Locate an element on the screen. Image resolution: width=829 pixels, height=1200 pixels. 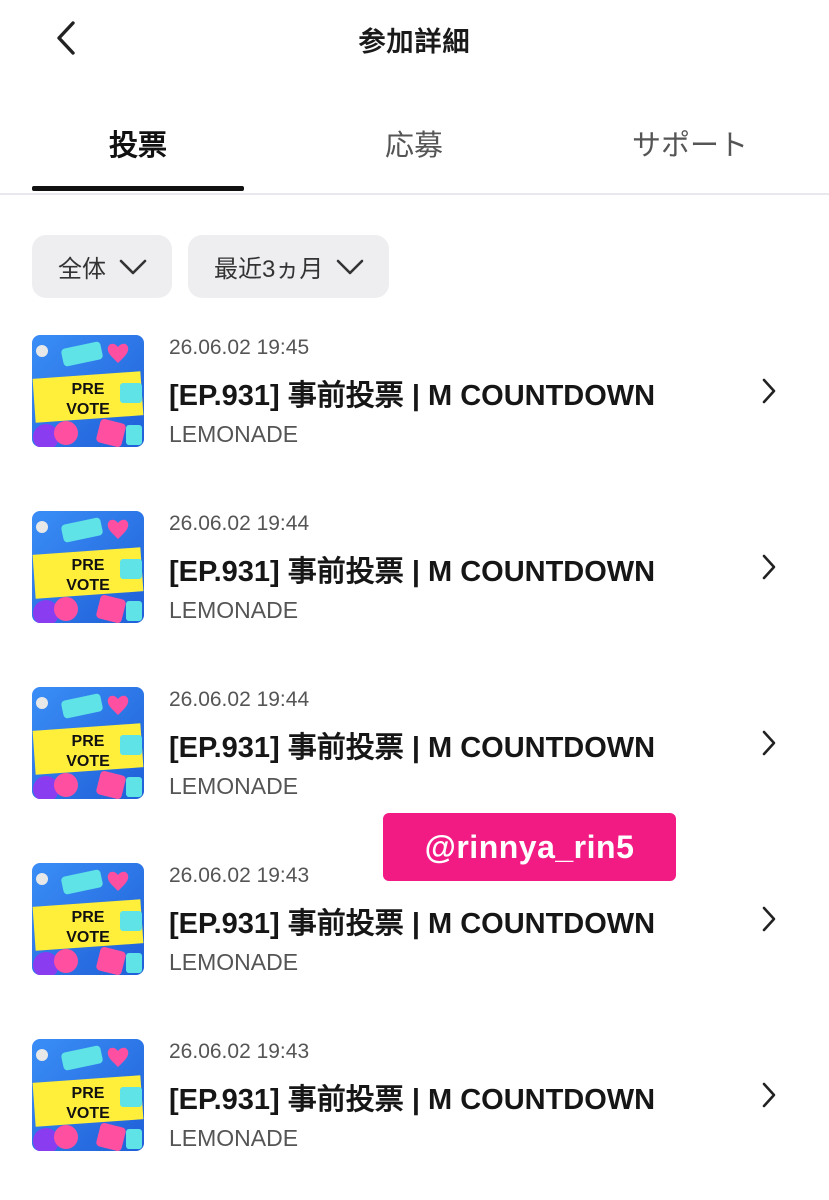
header: 参加詳細 is located at coordinates (414, 40).